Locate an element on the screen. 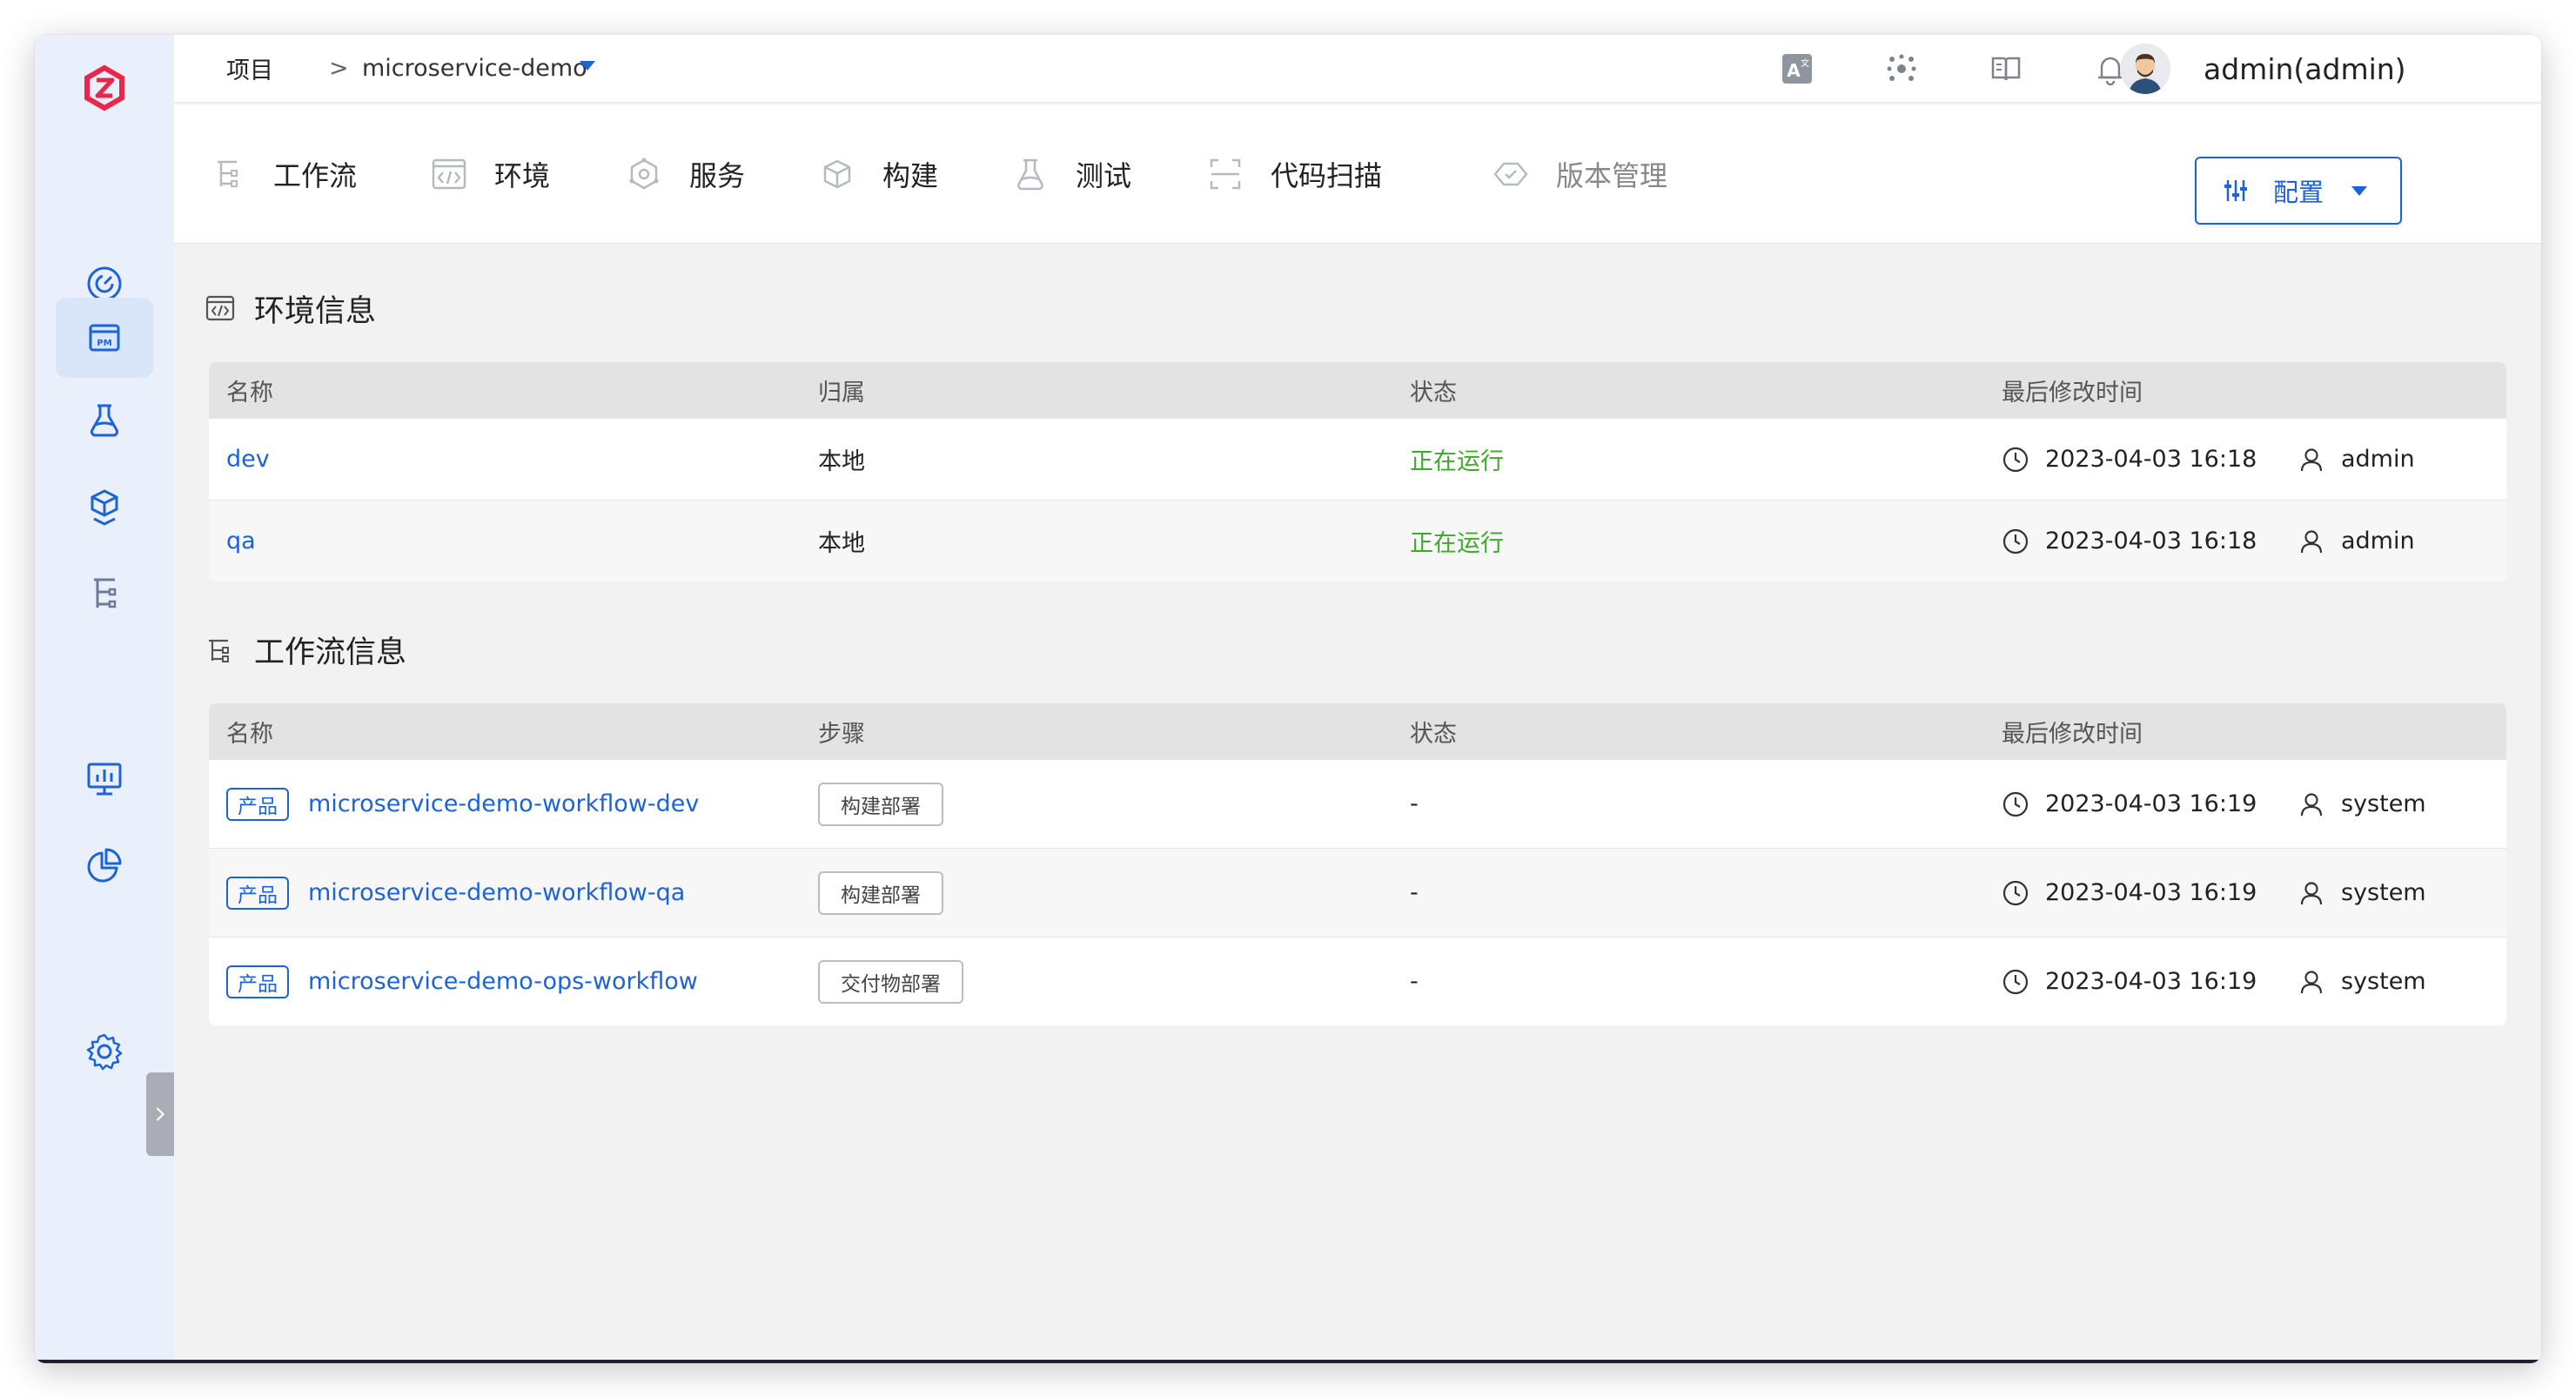  sidebar-collapse-handle is located at coordinates (160, 1114).